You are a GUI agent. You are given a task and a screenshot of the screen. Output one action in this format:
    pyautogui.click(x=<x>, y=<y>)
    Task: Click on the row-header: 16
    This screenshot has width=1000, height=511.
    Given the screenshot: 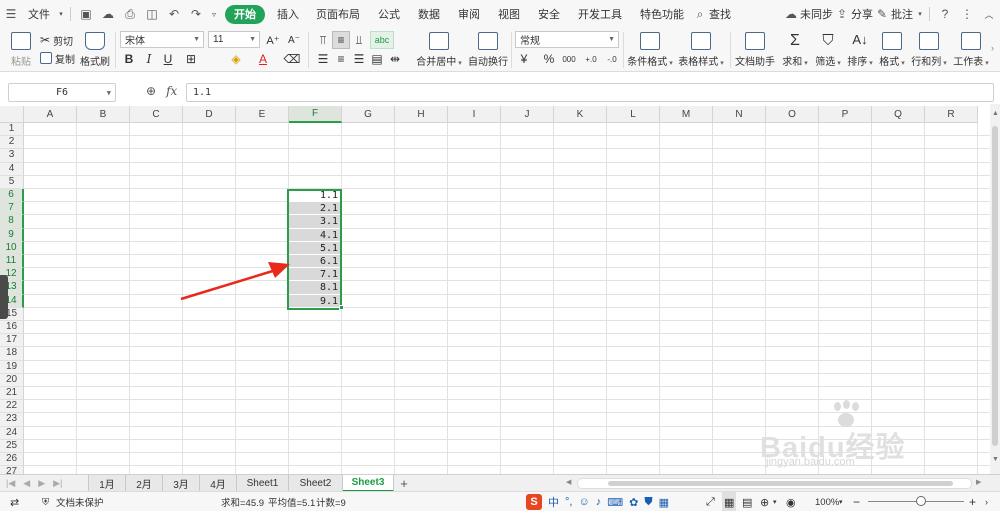 What is the action you would take?
    pyautogui.click(x=12, y=328)
    